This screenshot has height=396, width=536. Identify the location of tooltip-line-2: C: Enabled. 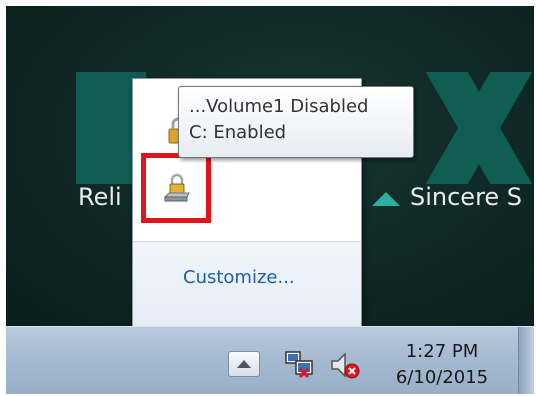
(238, 132).